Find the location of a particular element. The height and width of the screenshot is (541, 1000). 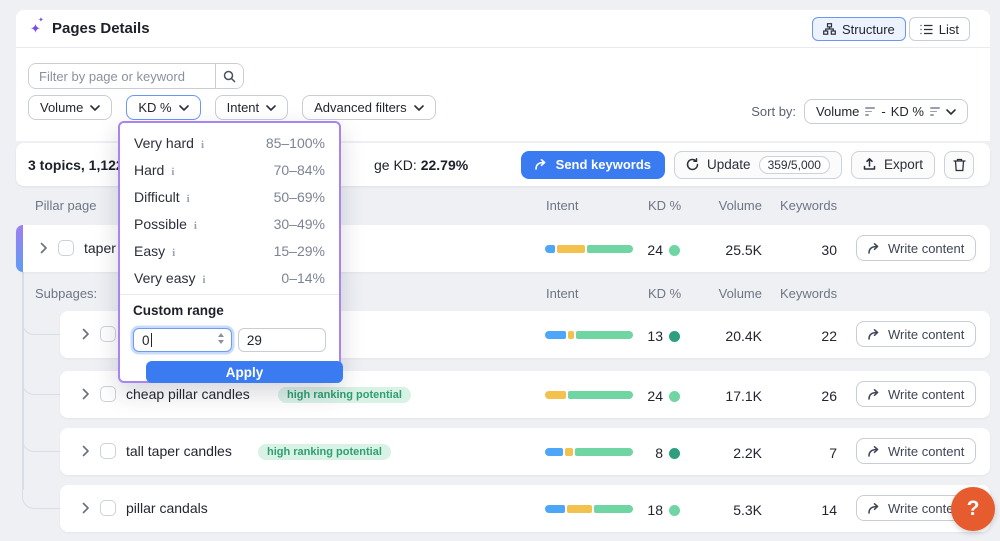

search-input is located at coordinates (122, 76).